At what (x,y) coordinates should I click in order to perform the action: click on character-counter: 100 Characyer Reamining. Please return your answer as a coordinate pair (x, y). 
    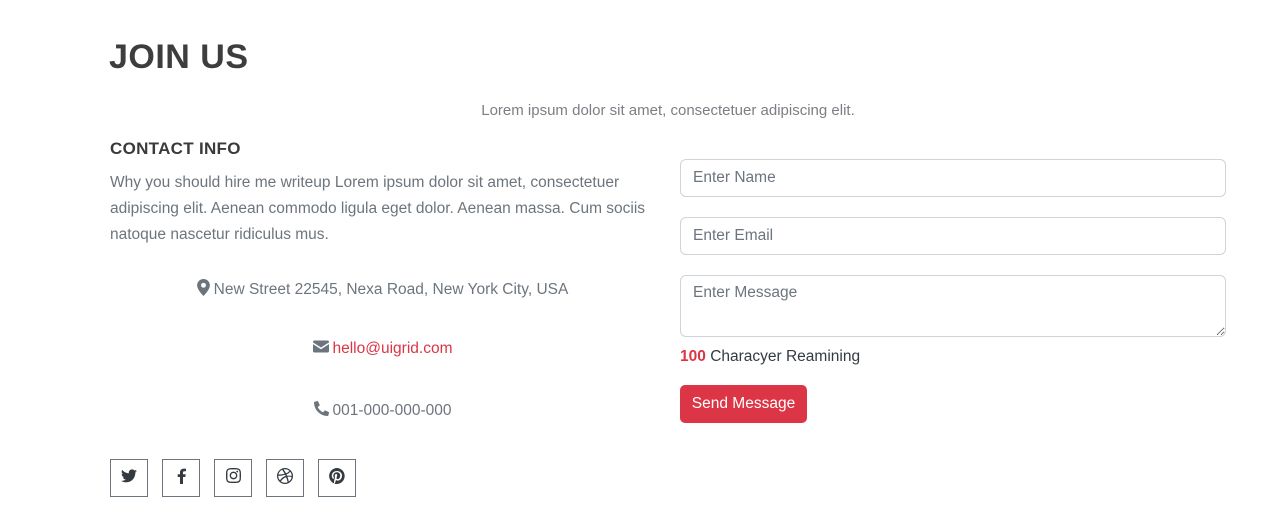
    Looking at the image, I should click on (770, 357).